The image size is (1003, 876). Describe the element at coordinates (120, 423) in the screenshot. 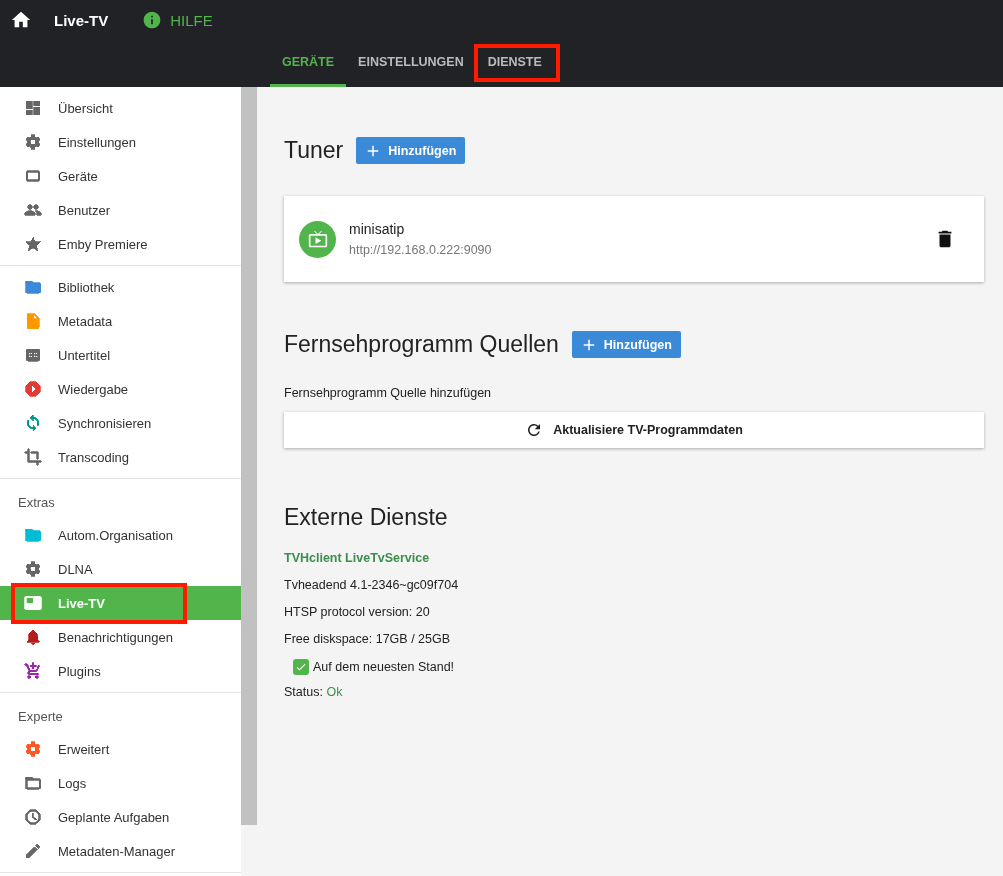

I see `sidebar-item: Synchronisieren` at that location.